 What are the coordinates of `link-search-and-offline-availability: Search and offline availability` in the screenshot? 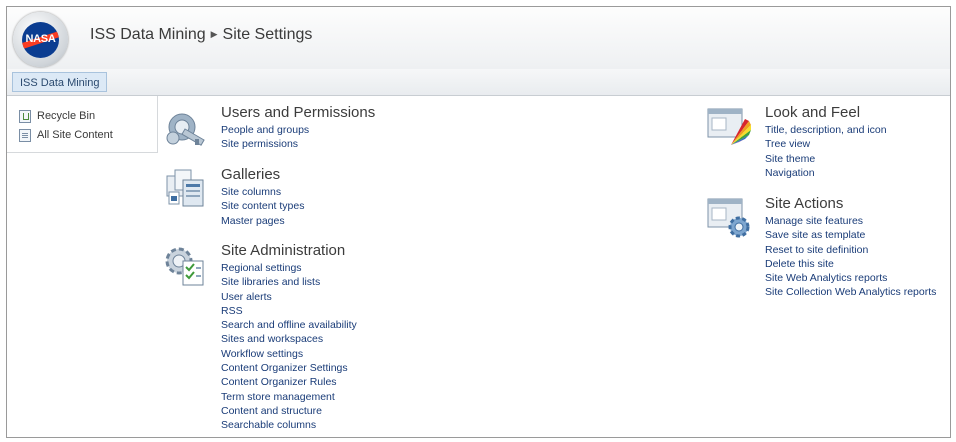 It's located at (289, 325).